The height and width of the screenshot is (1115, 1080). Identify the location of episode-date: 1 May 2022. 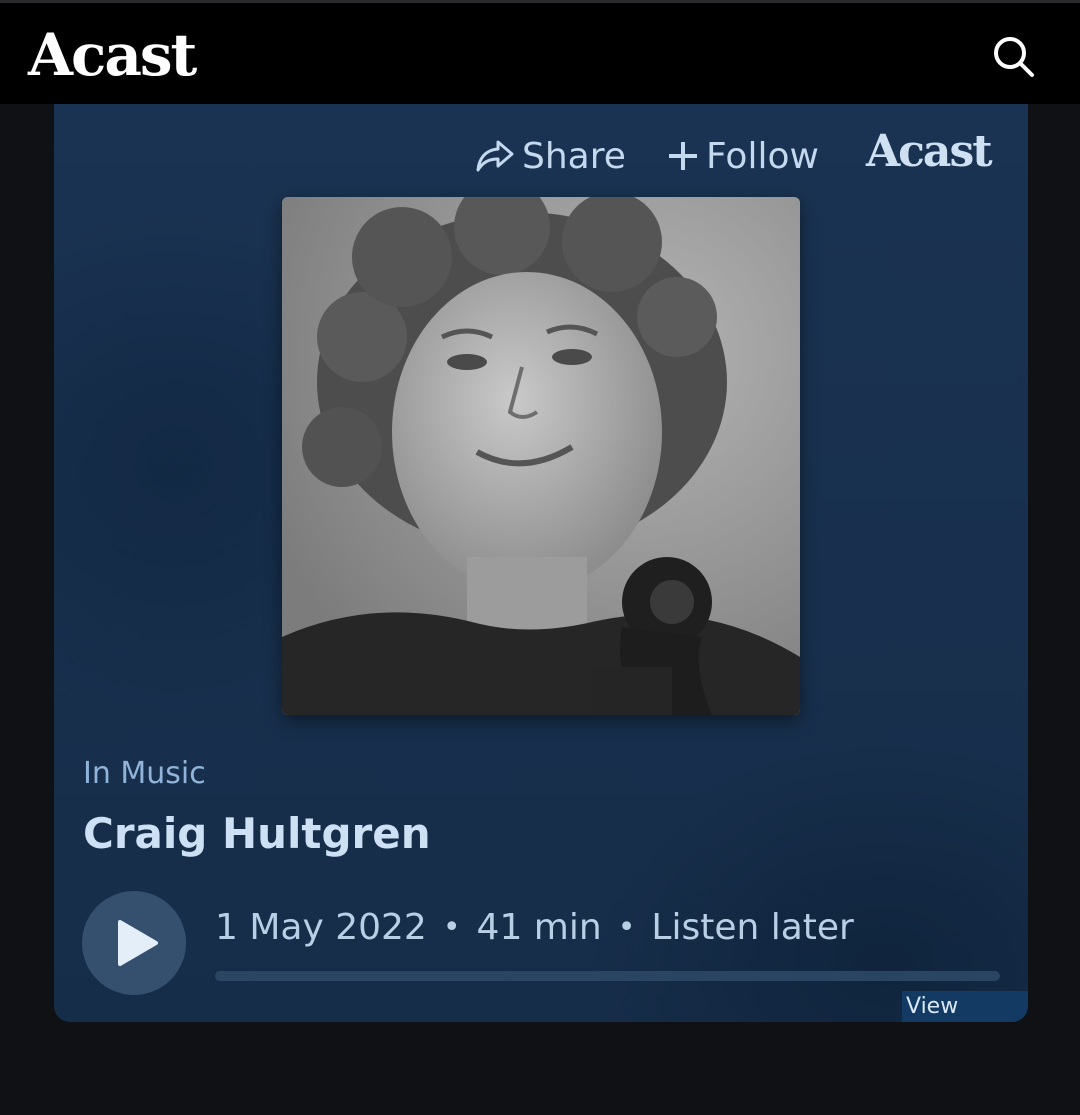
(321, 927).